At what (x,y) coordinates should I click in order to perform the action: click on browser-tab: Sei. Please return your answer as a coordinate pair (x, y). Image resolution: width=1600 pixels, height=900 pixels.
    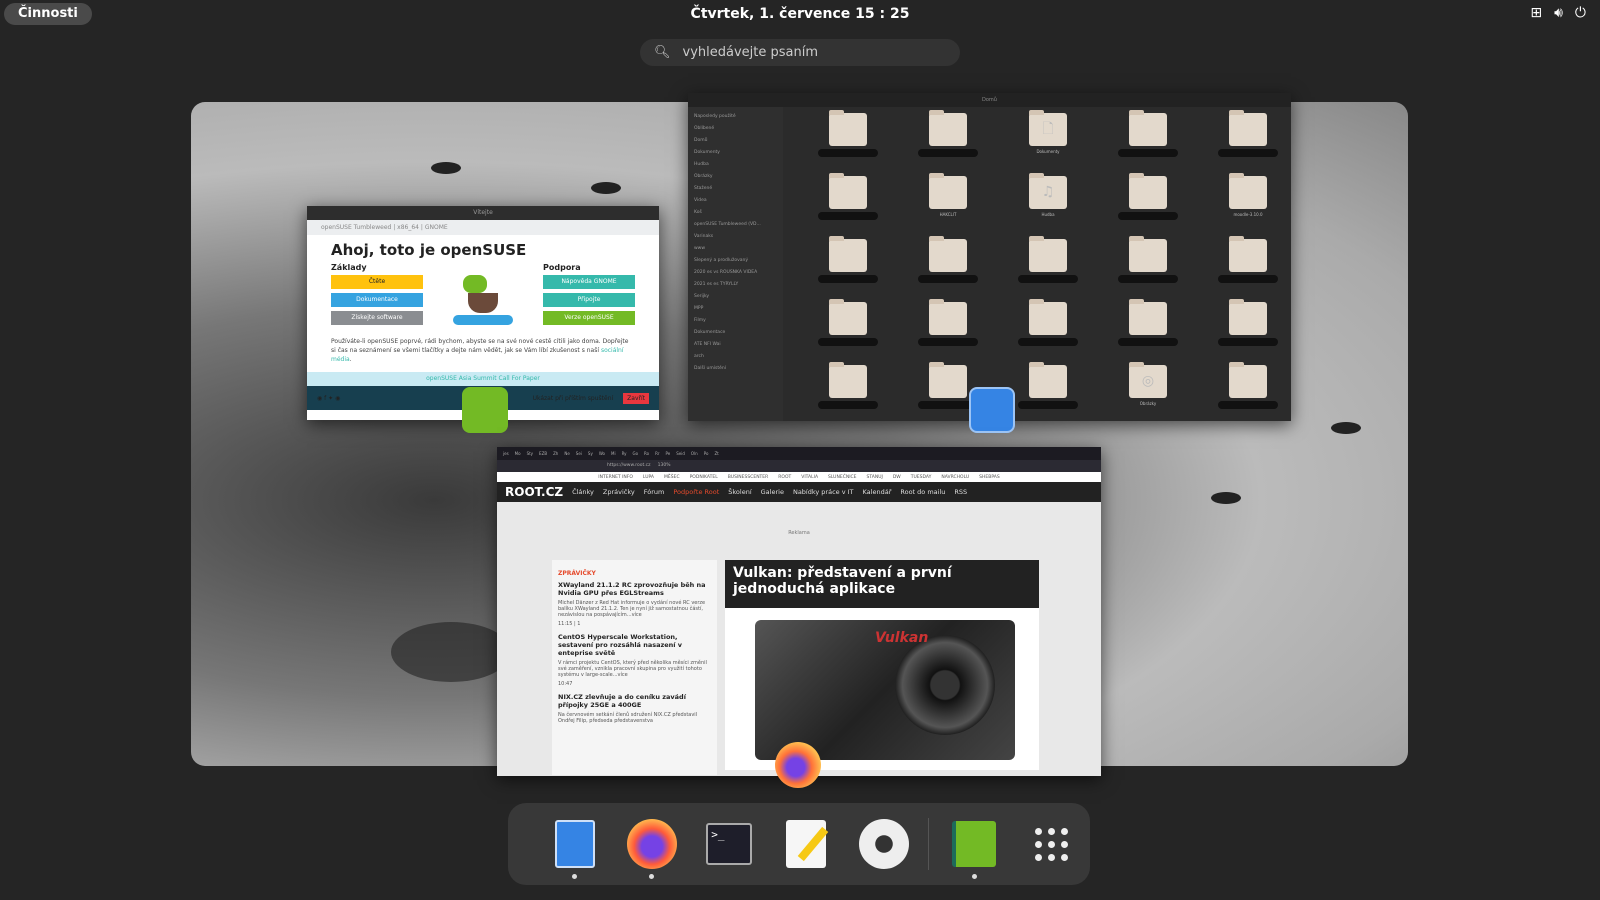
    Looking at the image, I should click on (579, 453).